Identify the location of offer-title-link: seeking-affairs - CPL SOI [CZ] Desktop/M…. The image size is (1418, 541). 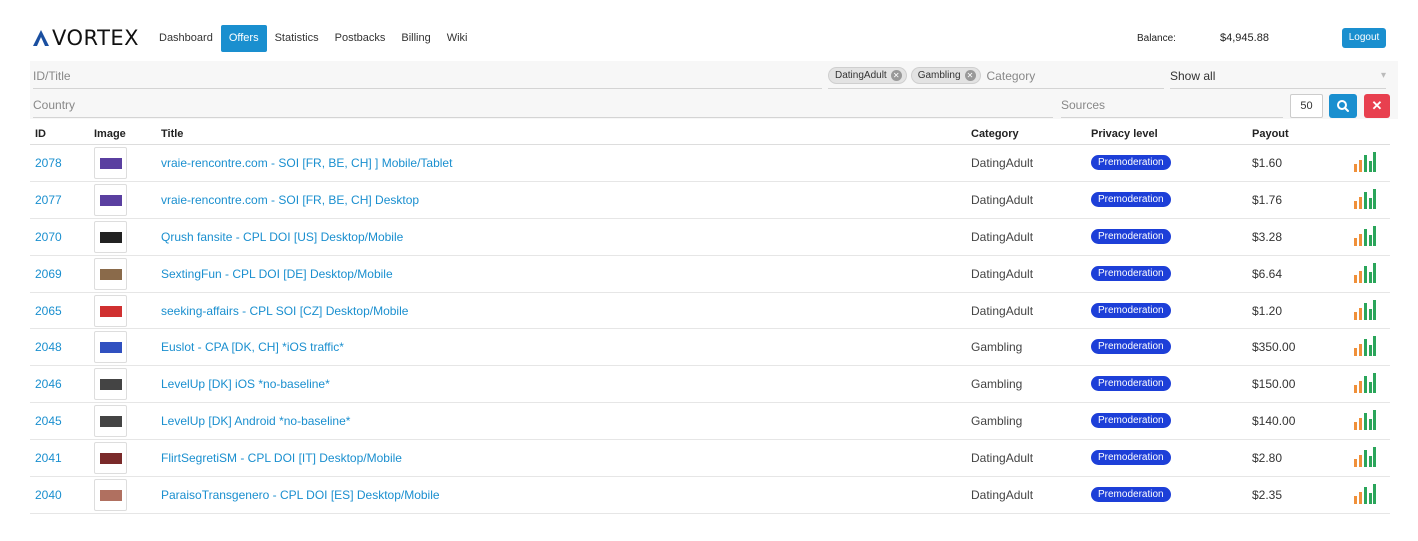
(284, 311).